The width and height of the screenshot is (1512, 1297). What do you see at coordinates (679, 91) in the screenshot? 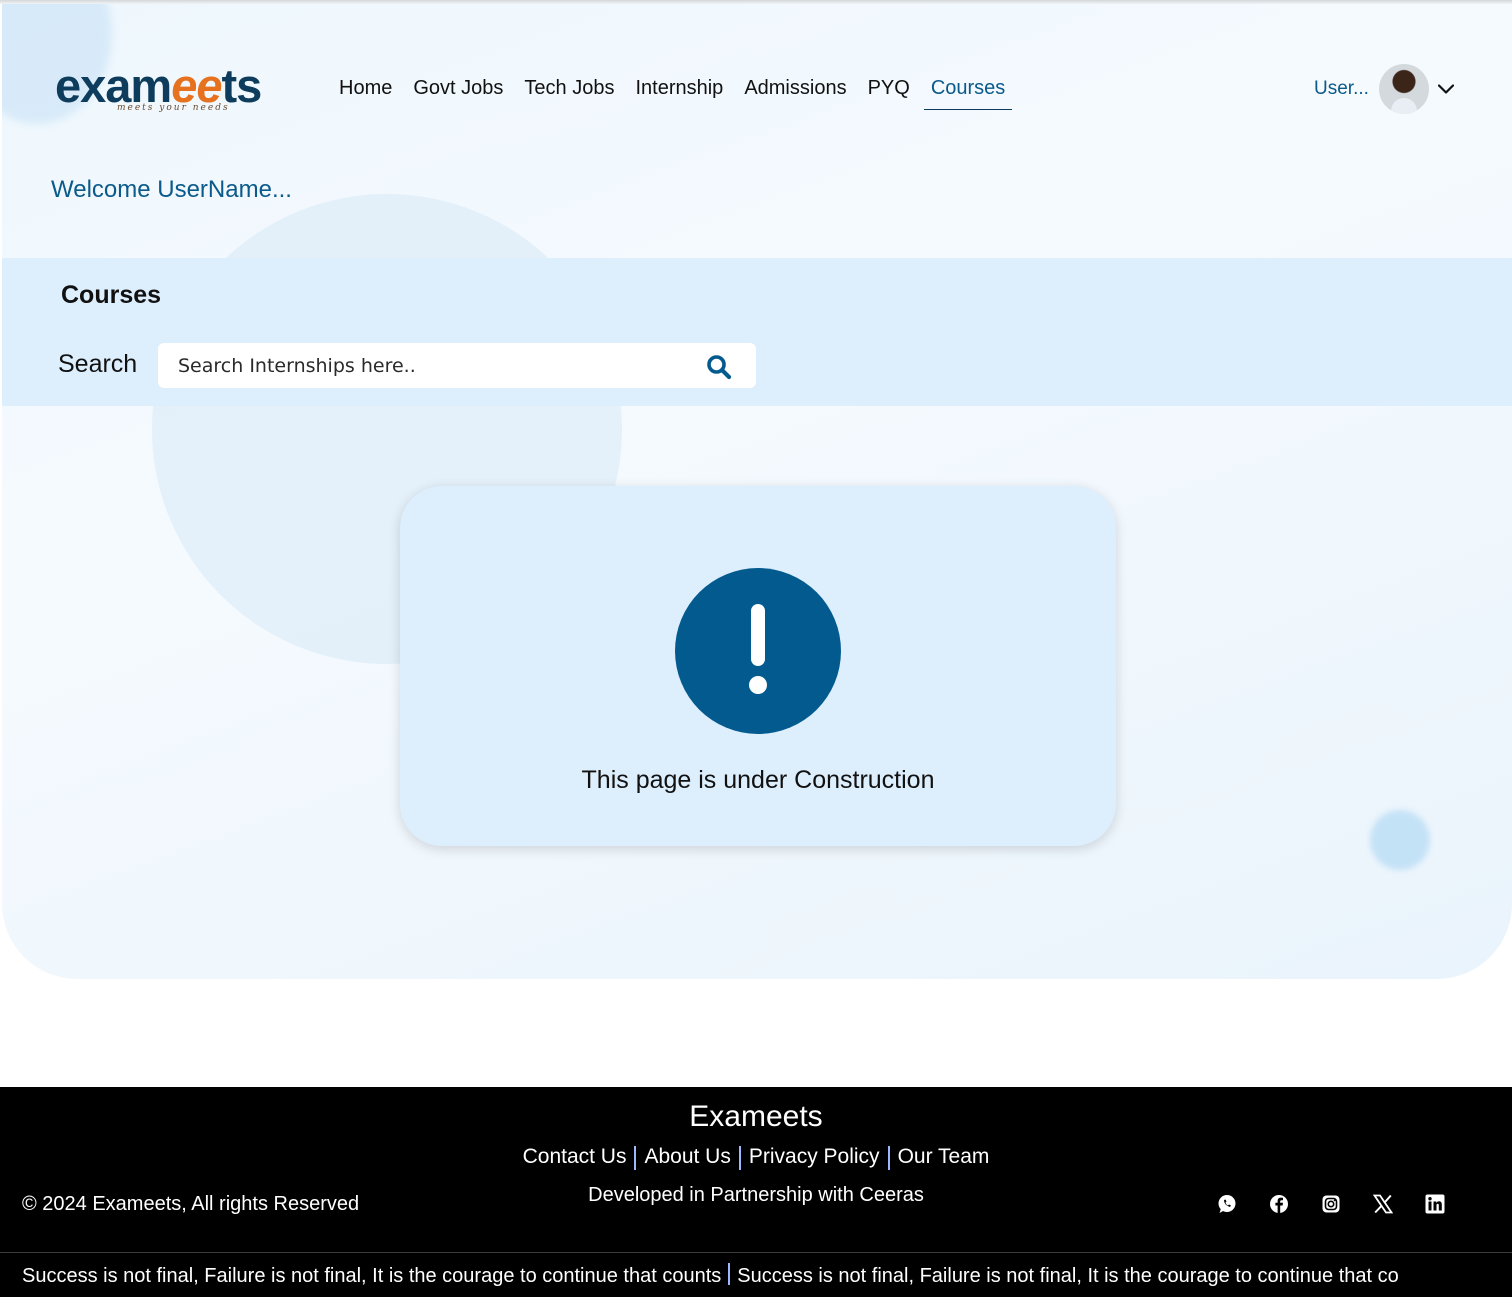
I see `nav-item-internship: Internship` at bounding box center [679, 91].